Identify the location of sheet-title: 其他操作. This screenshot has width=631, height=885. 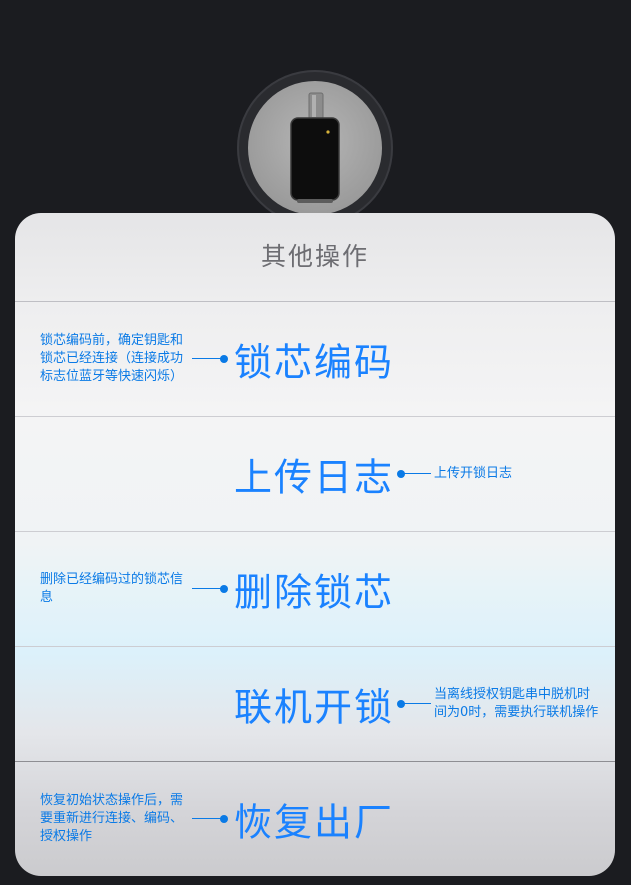
(315, 257).